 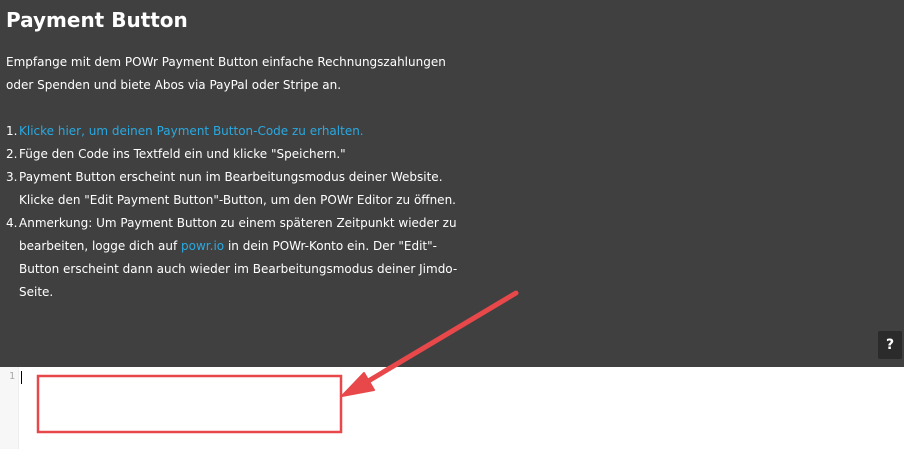 What do you see at coordinates (36, 292) in the screenshot?
I see `step-text-line: Seite.` at bounding box center [36, 292].